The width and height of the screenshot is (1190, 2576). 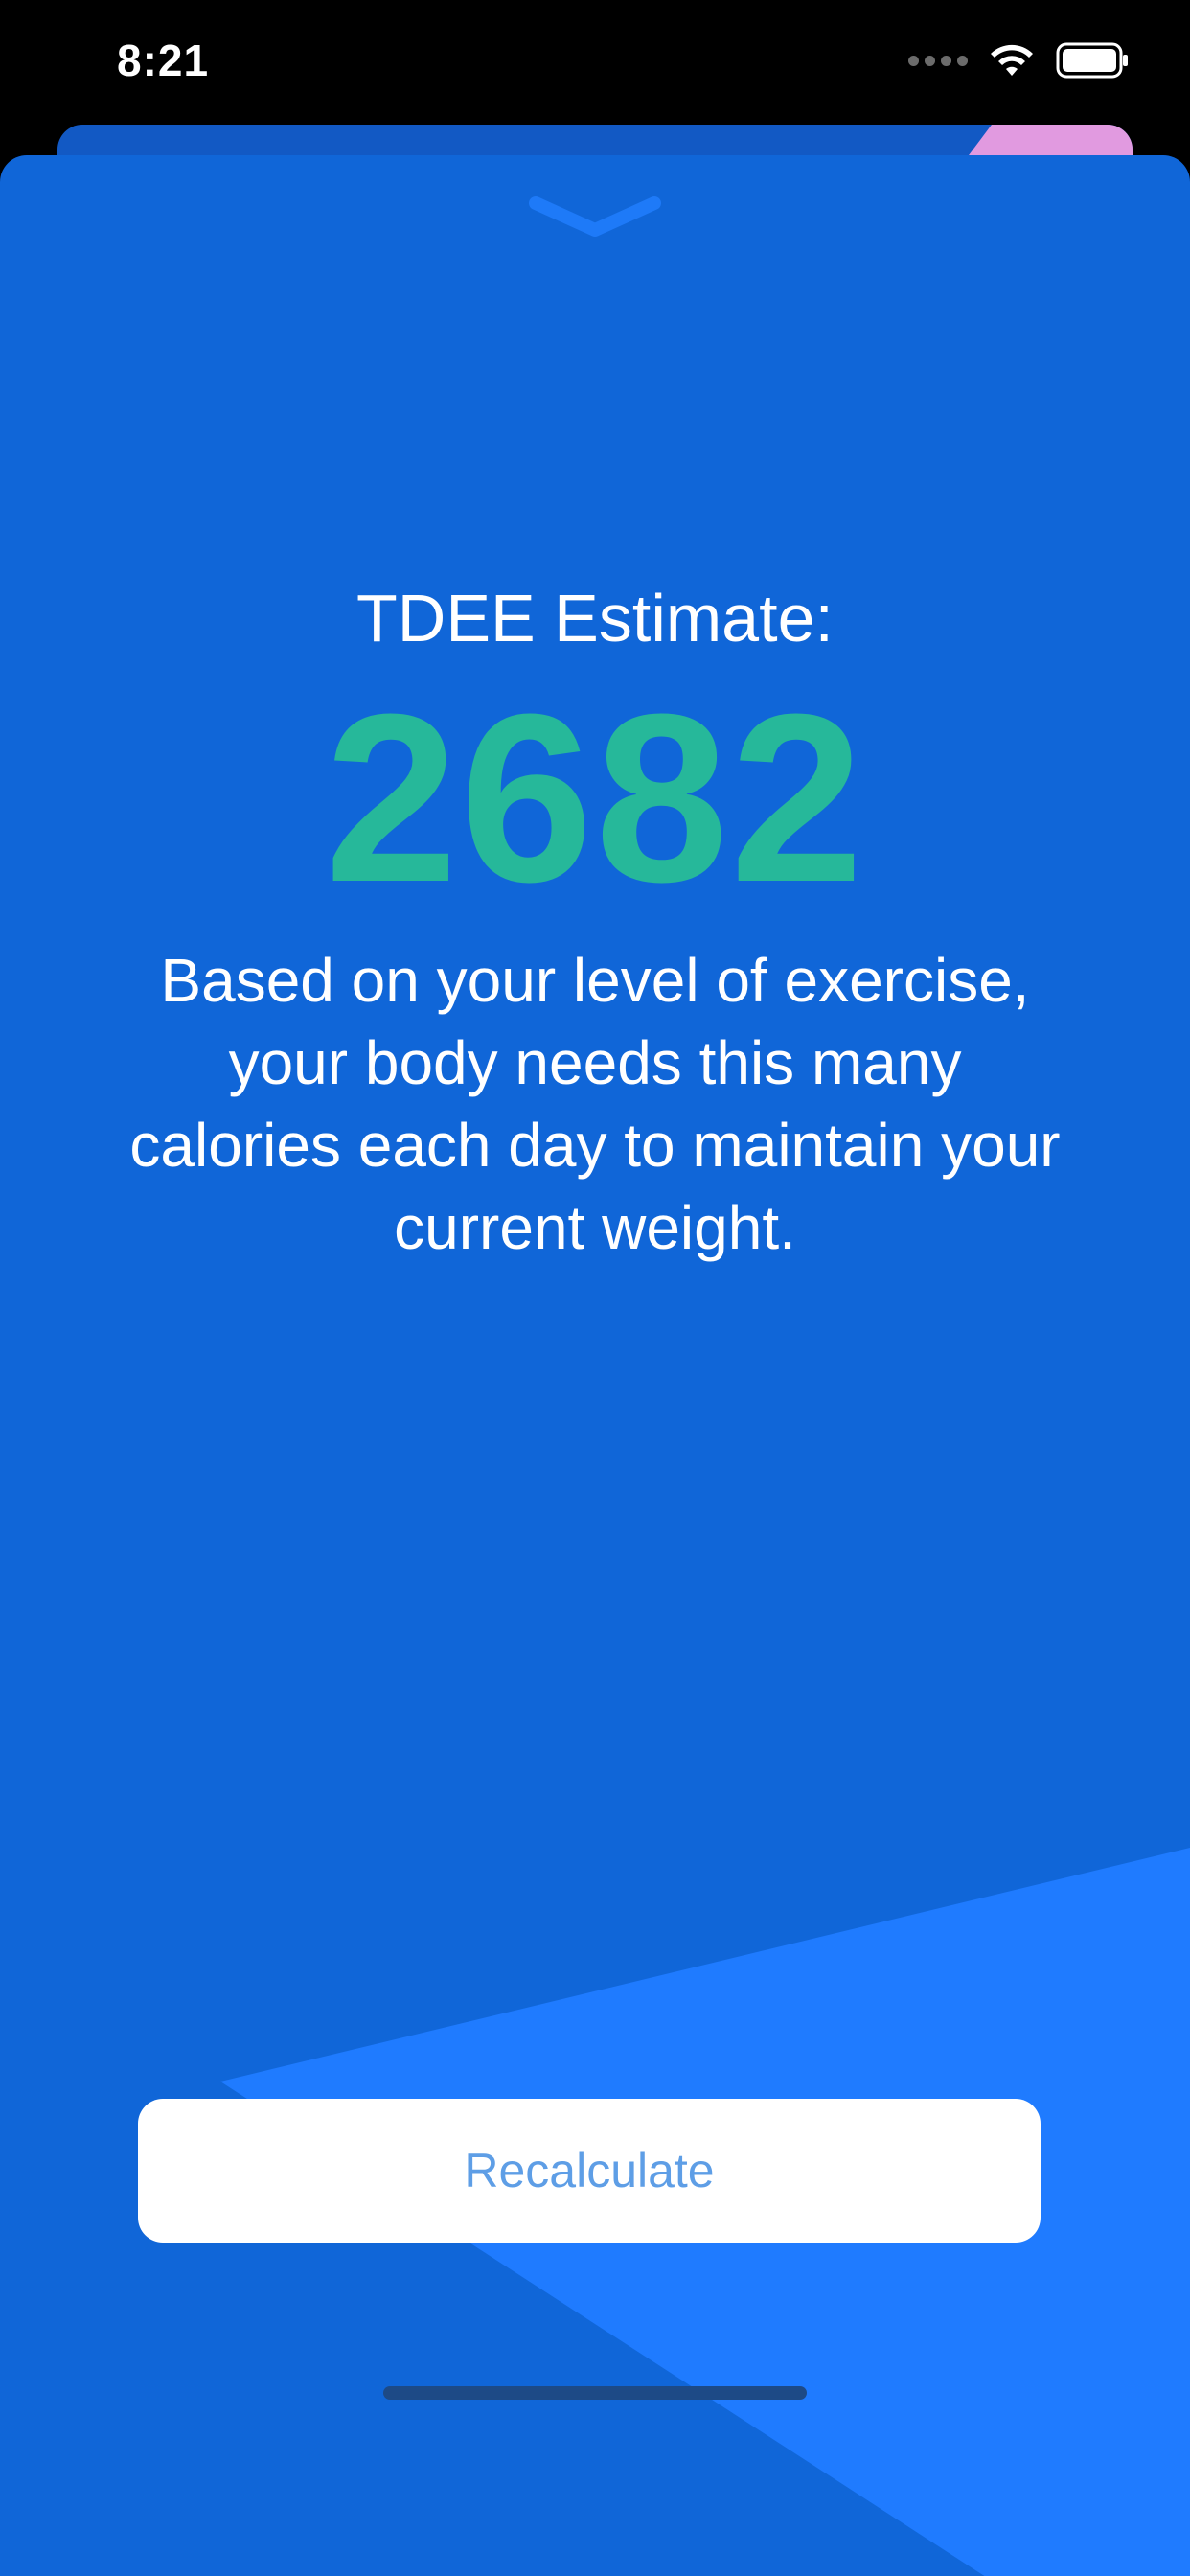 I want to click on status-icons, so click(x=1018, y=60).